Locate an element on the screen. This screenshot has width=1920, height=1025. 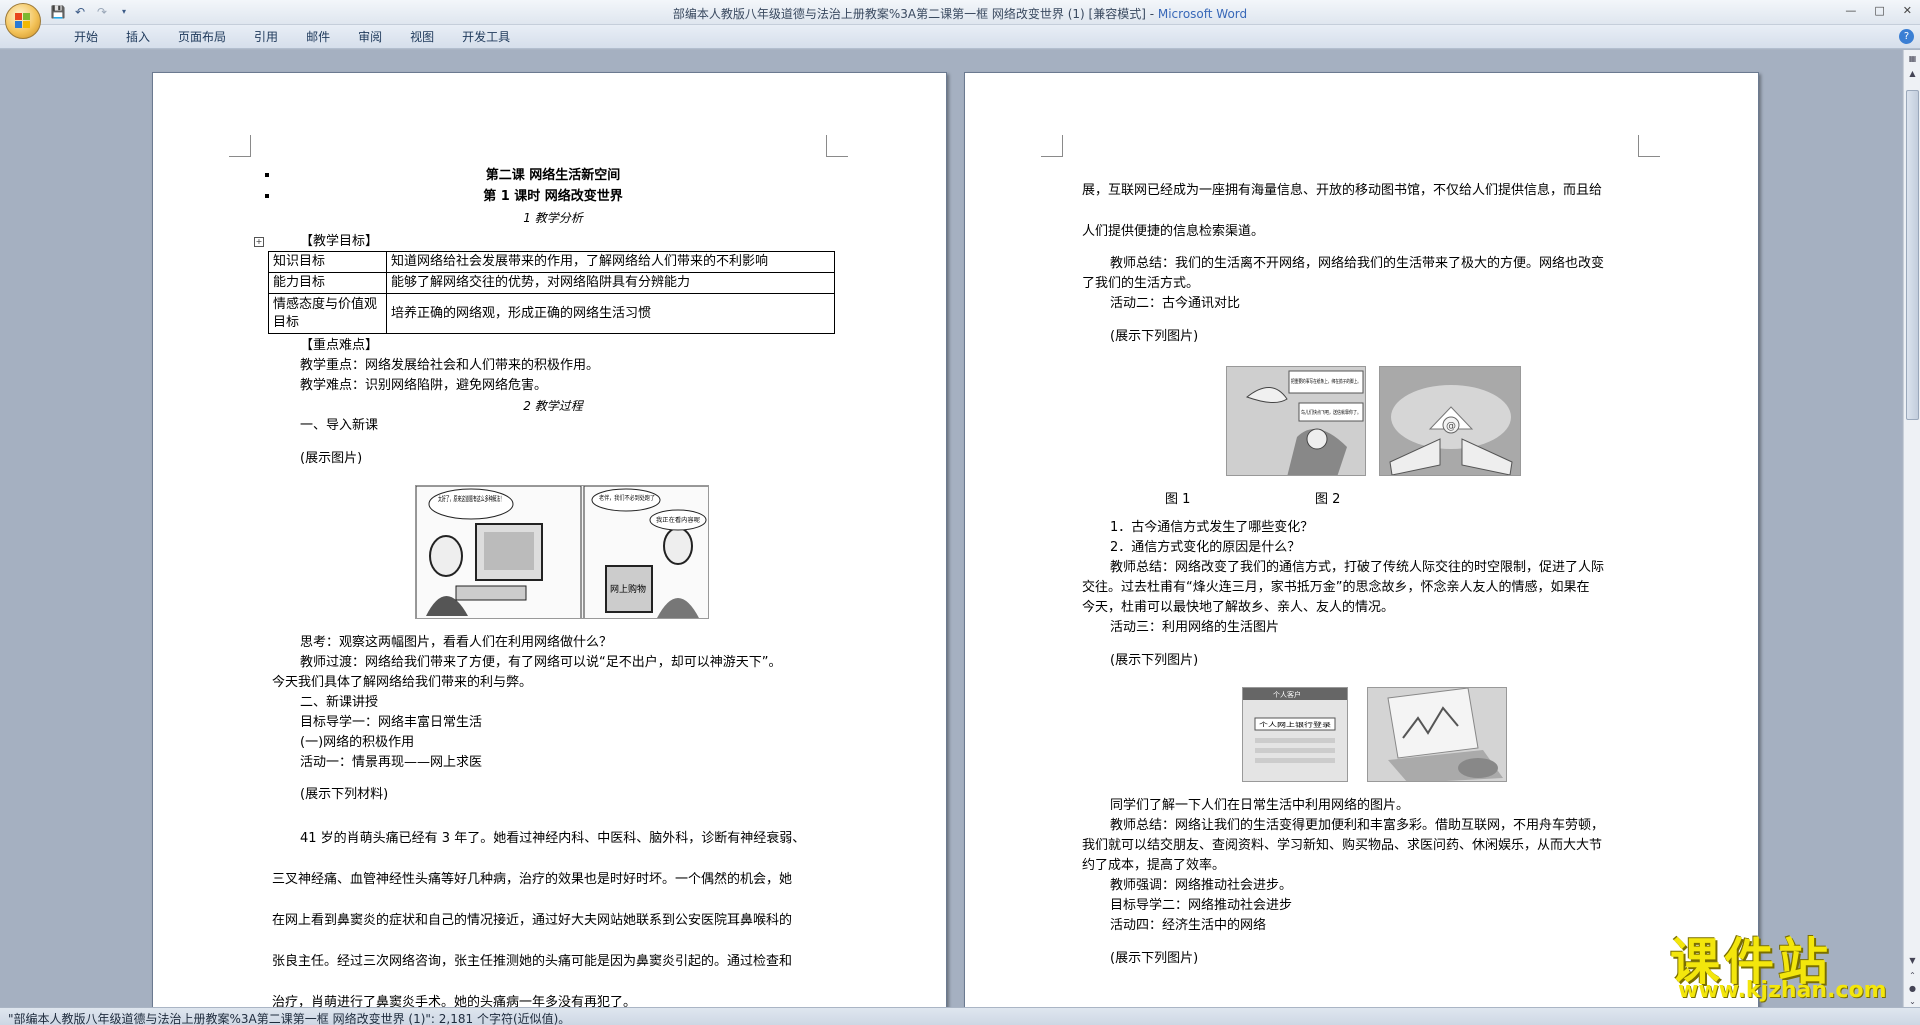
vertical-scrollbar: ▦ ▲ ▼ ⌃ ● ⌄ is located at coordinates (1911, 528).